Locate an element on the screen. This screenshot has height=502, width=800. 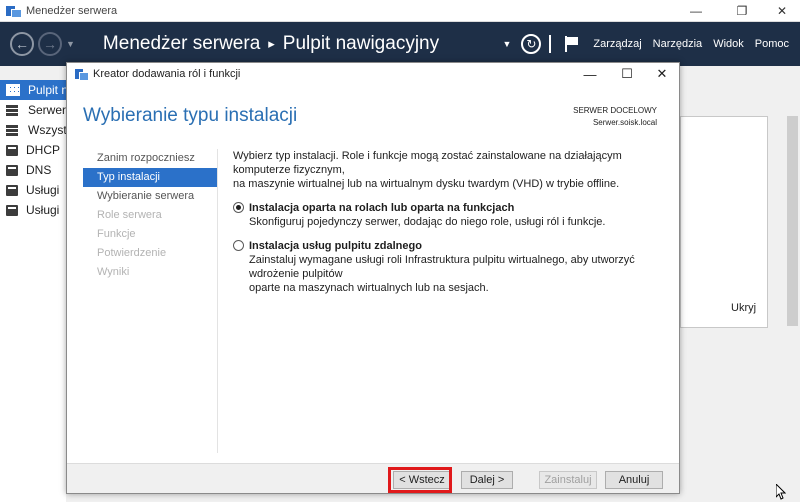
breadcrumb-page: Pulpit nawigacyjny is located at coordinates (361, 43).